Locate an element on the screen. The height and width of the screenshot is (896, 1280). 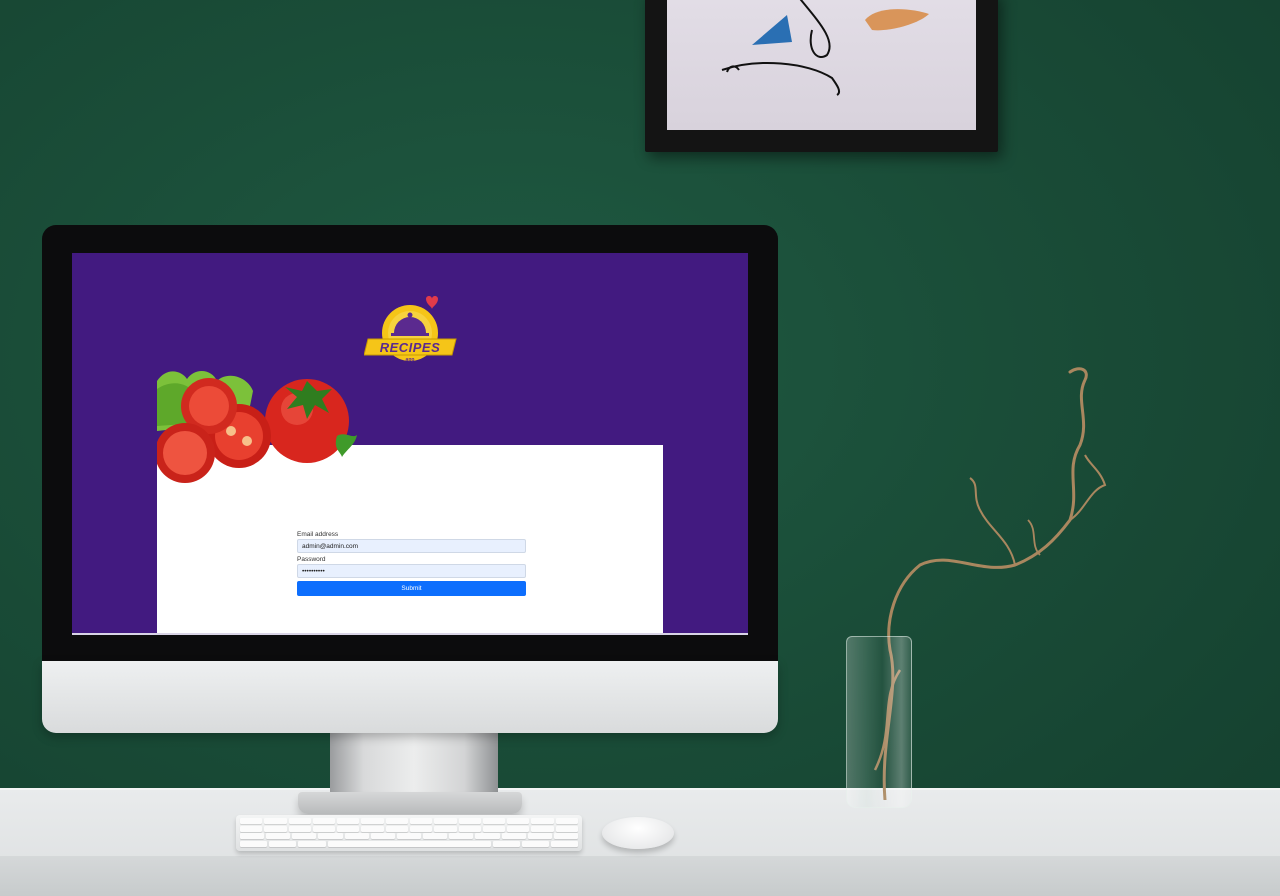
email-label: Email address is located at coordinates (318, 534).